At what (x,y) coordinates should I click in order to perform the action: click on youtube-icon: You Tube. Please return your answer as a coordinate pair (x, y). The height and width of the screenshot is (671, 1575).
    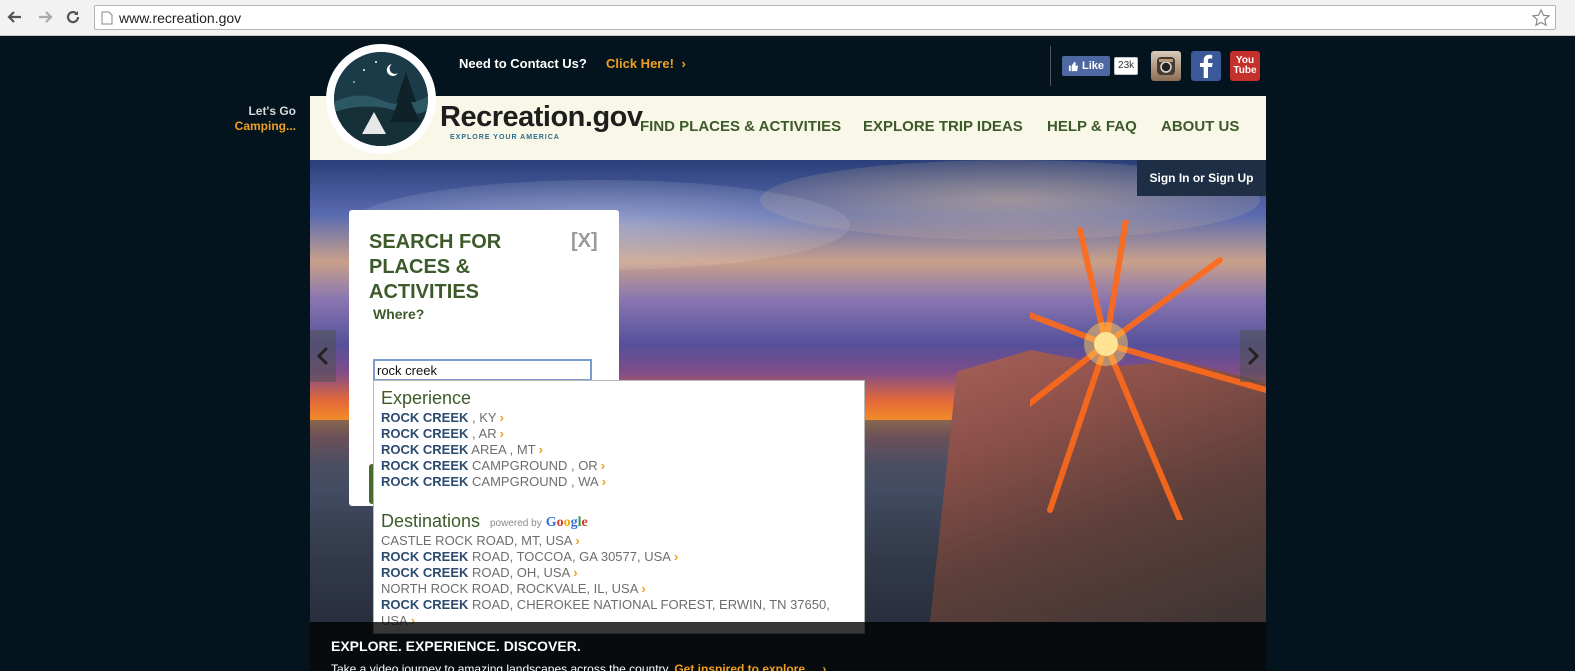
    Looking at the image, I should click on (1245, 66).